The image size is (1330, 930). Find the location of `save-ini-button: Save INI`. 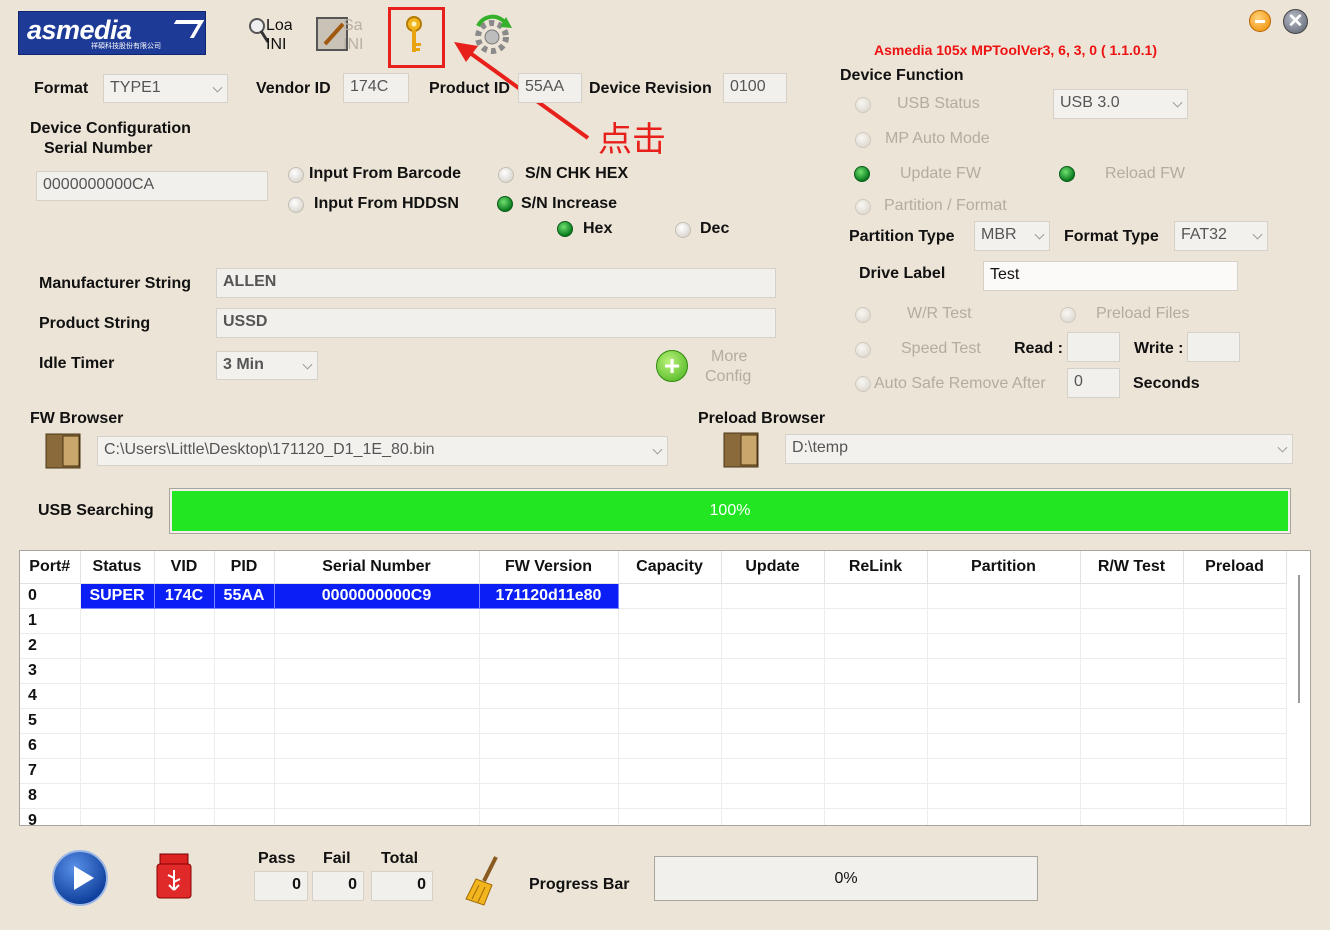

save-ini-button: Save INI is located at coordinates (339, 36).